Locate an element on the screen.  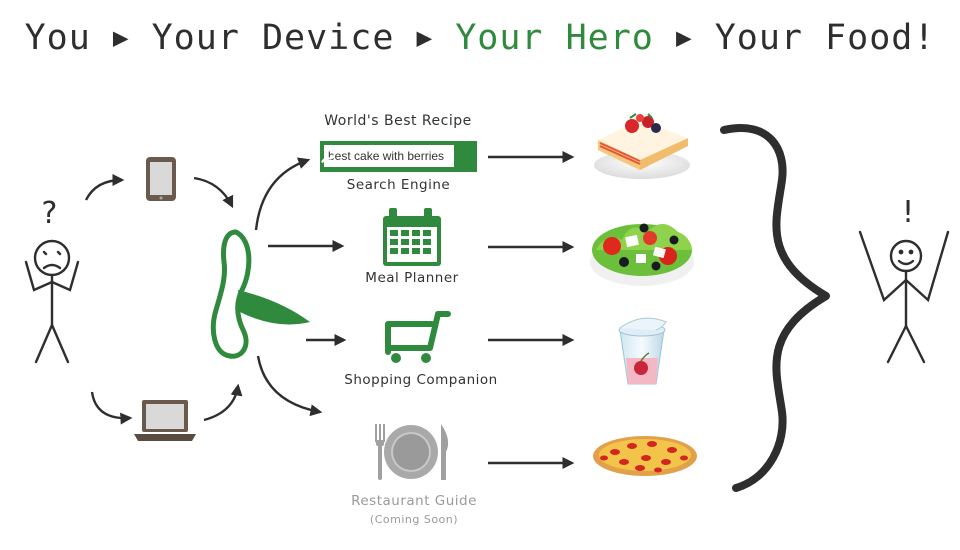
yogurt-cup-icon is located at coordinates (642, 351).